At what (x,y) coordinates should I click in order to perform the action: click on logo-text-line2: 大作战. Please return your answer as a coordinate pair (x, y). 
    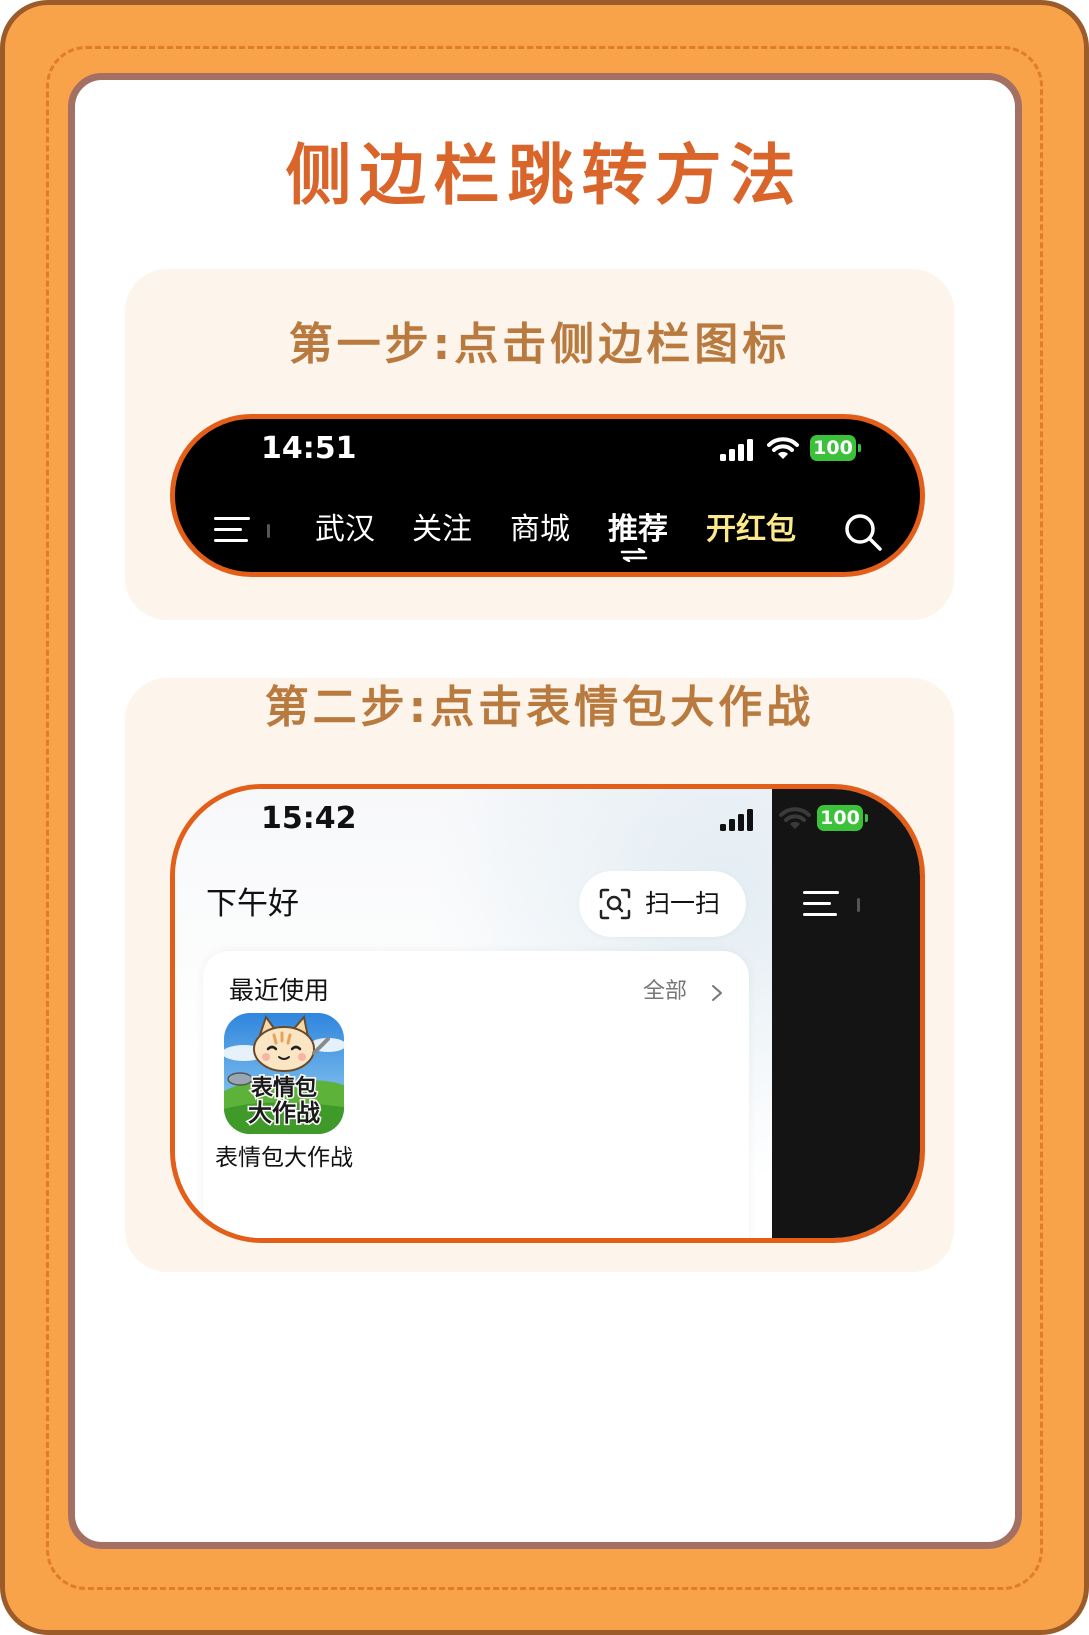
    Looking at the image, I should click on (284, 1113).